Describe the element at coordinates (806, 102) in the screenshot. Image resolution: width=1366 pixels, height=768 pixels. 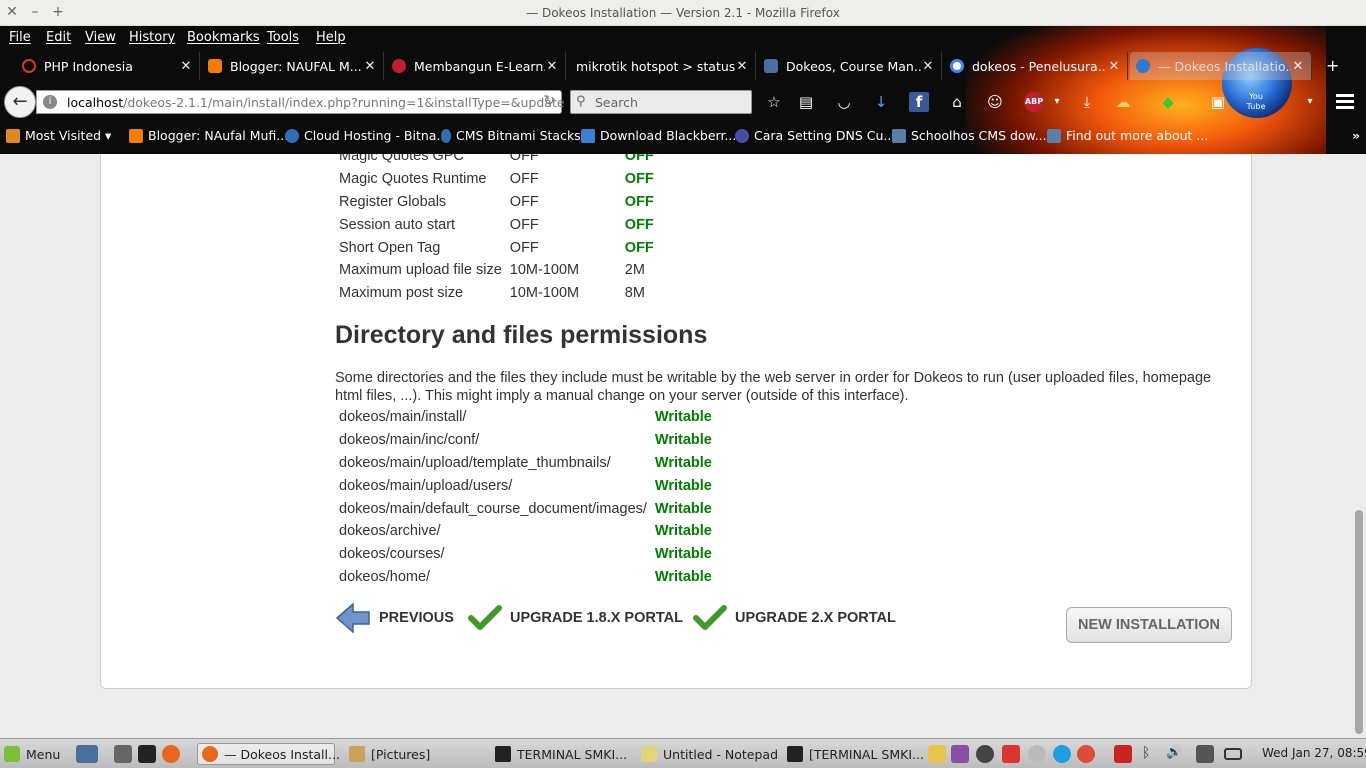
I see `reading-list-icon: ▤` at that location.